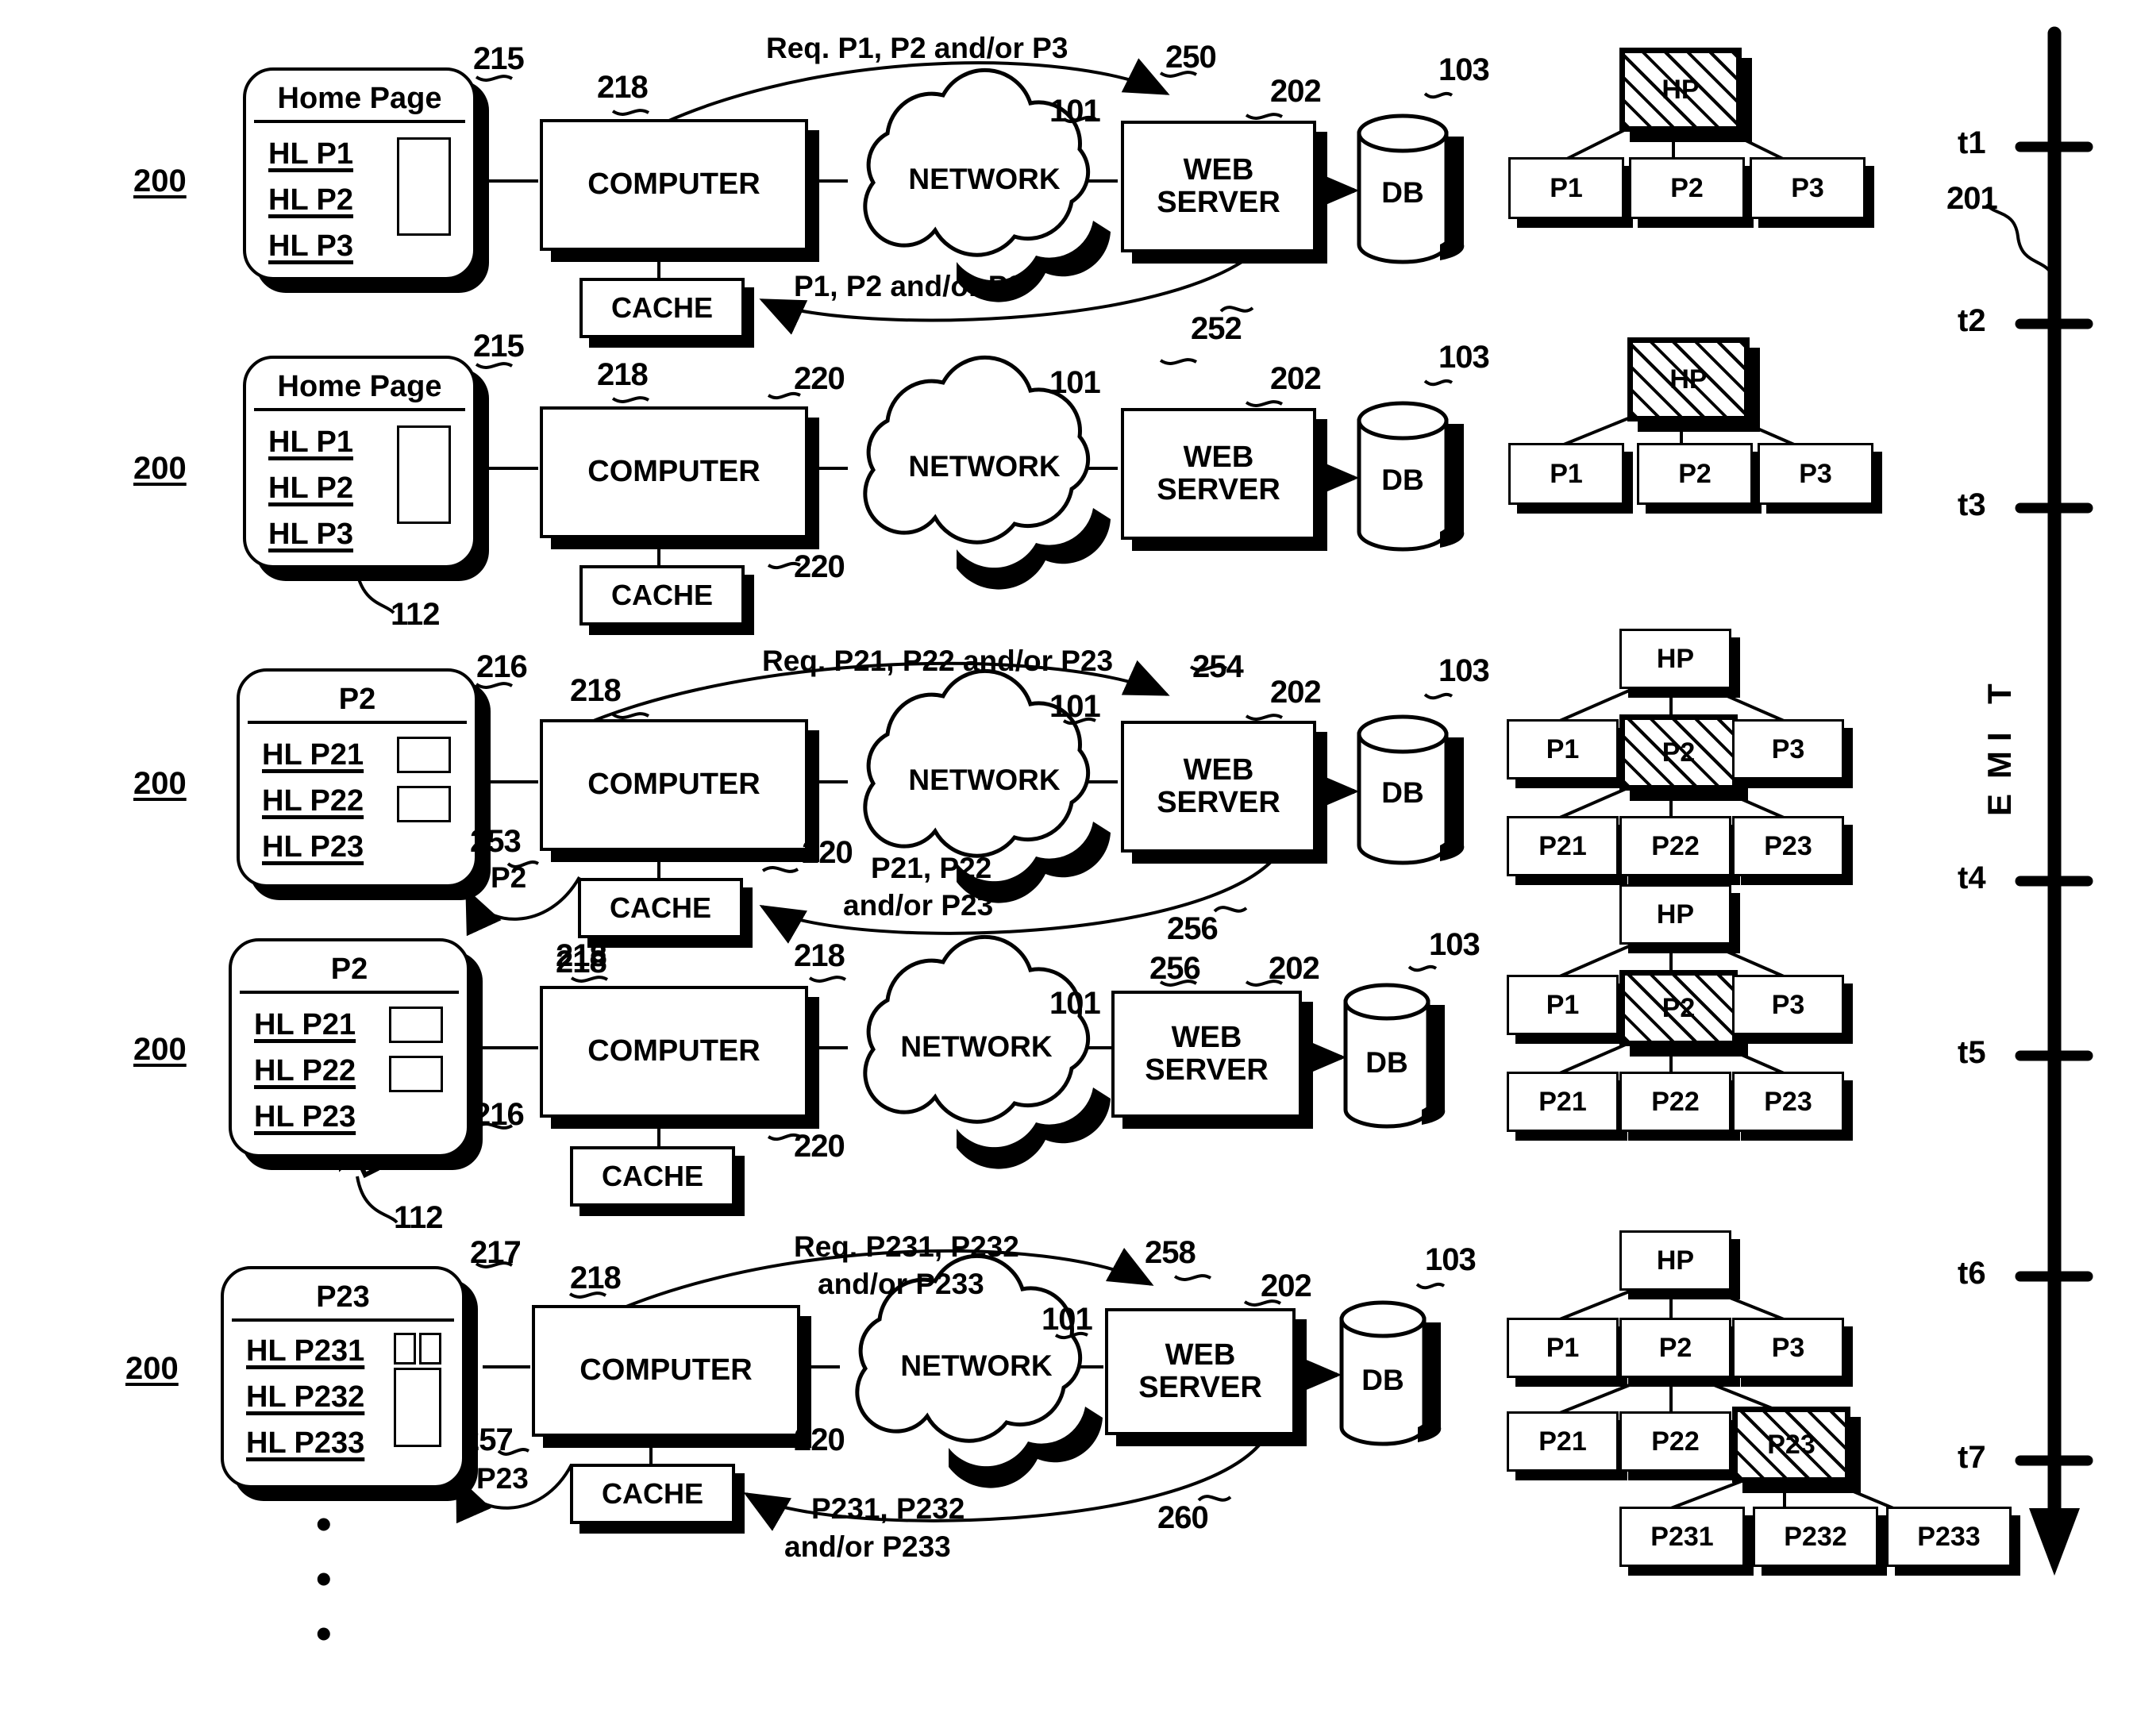 Image resolution: width=2137 pixels, height=1736 pixels. Describe the element at coordinates (1218, 186) in the screenshot. I see `web-server-box-1: WEB SERVER` at that location.